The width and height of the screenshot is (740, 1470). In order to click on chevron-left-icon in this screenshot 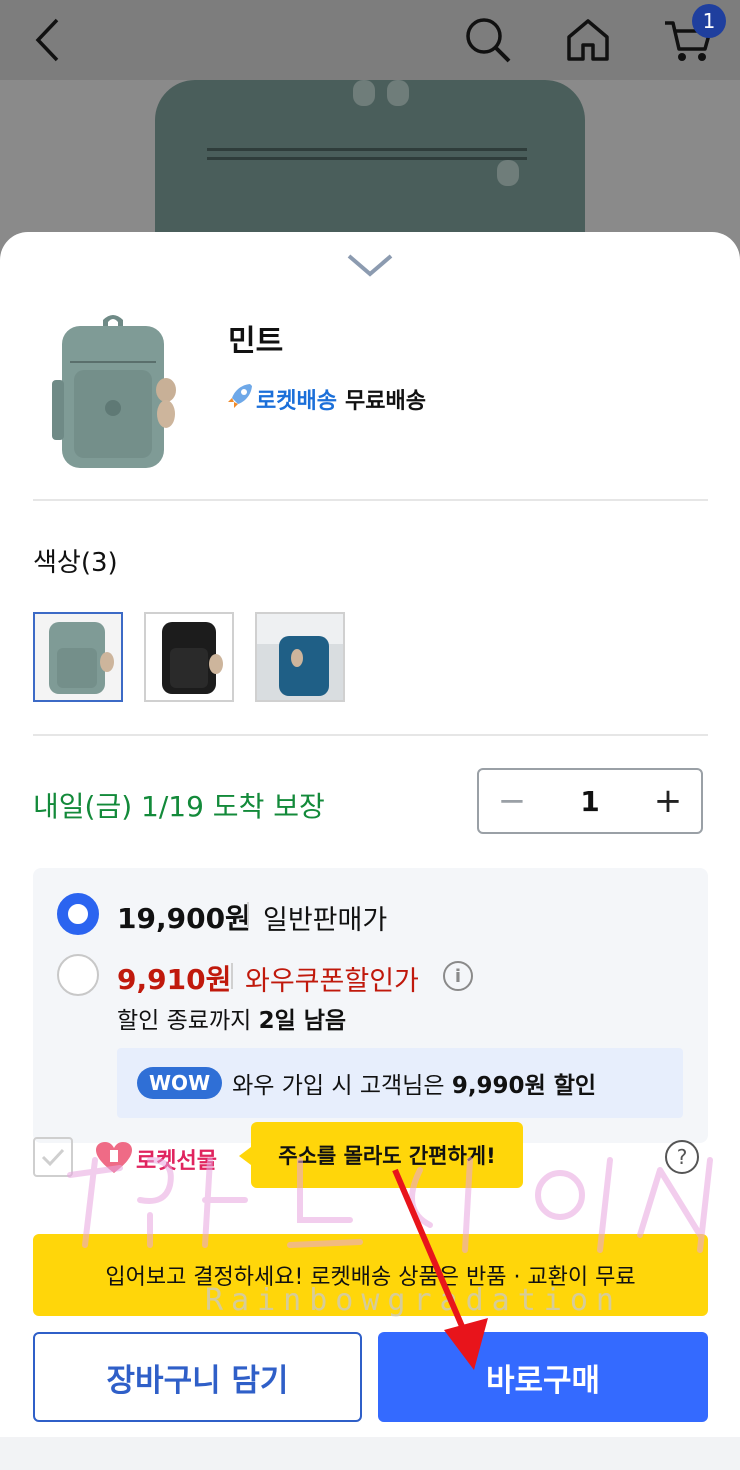, I will do `click(48, 40)`.